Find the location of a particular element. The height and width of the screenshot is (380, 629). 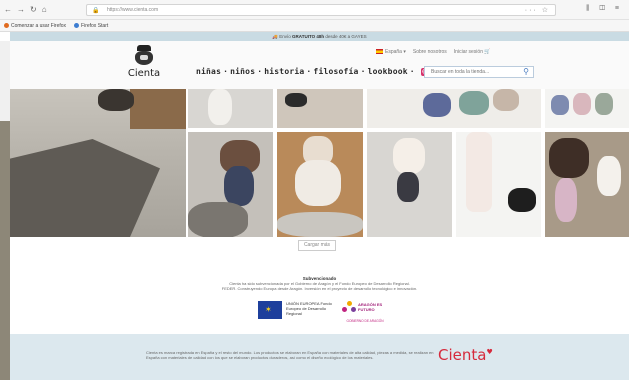

logo-text: Cienta is located at coordinates (144, 73).